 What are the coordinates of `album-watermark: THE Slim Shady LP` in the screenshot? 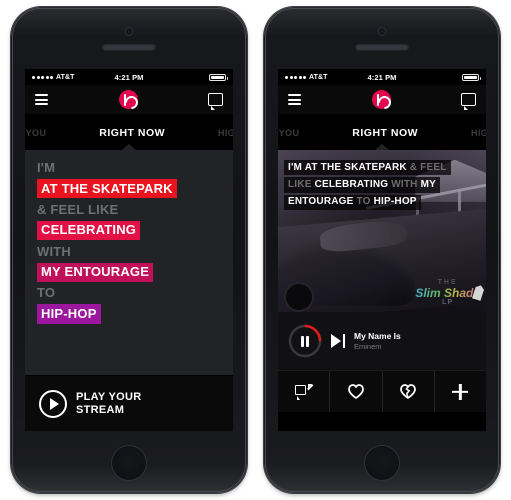 It's located at (447, 292).